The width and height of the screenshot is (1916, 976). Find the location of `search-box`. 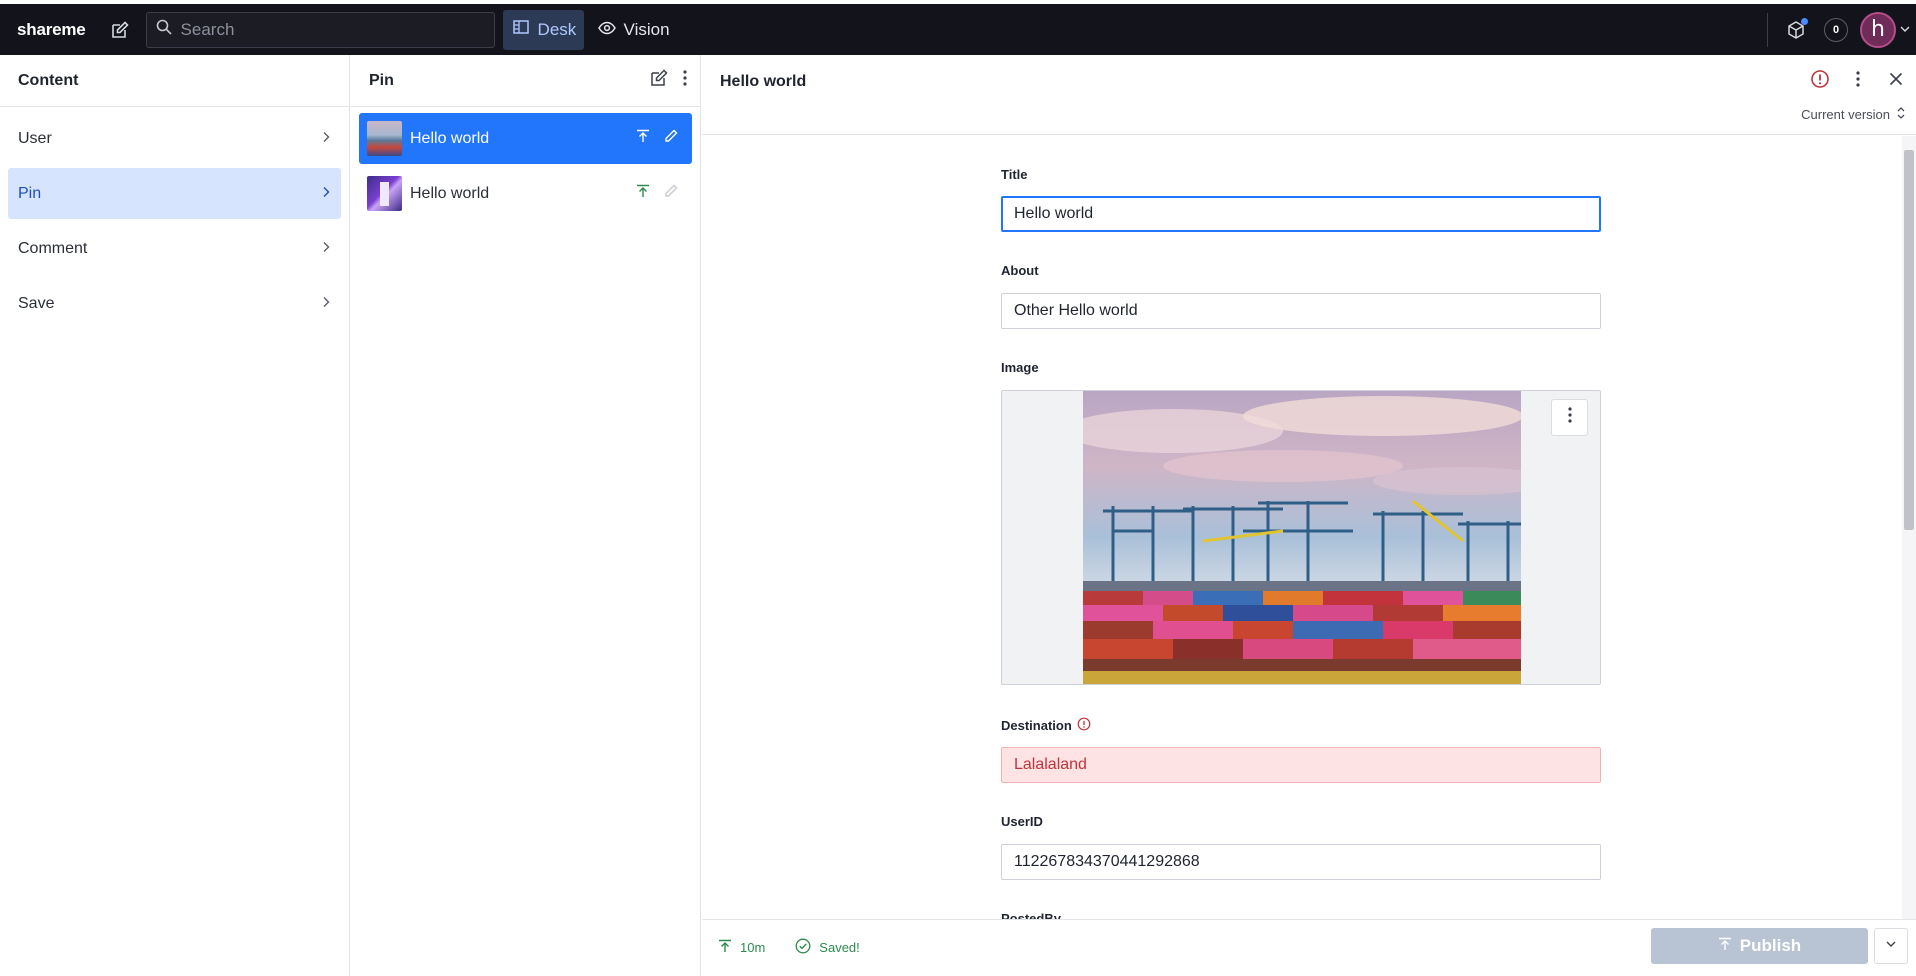

search-box is located at coordinates (320, 29).